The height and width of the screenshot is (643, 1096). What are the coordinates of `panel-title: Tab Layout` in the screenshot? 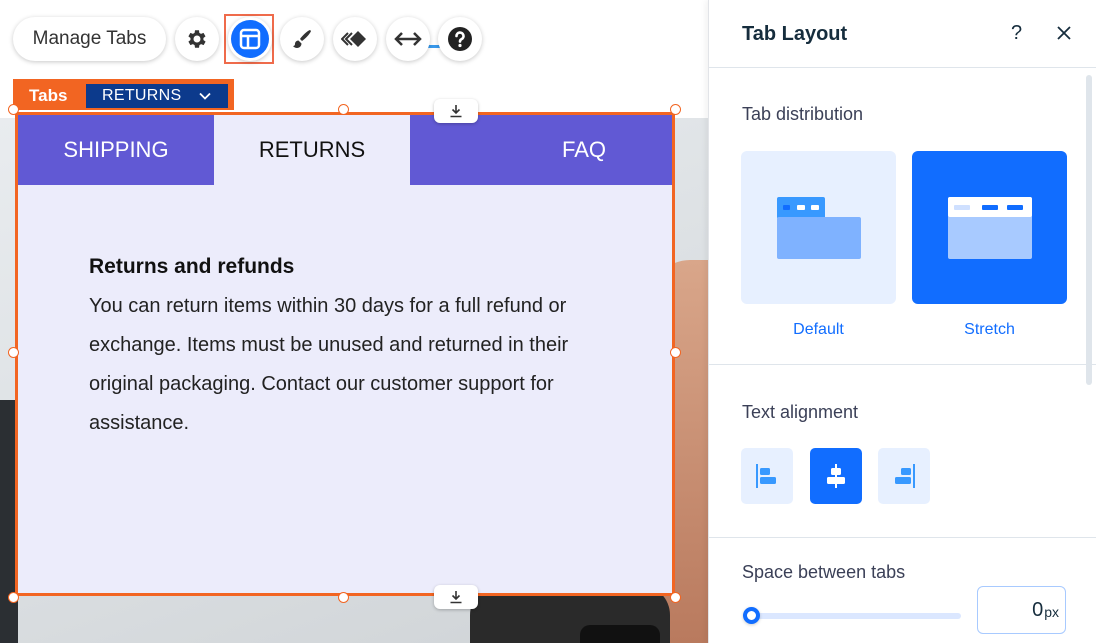 It's located at (795, 34).